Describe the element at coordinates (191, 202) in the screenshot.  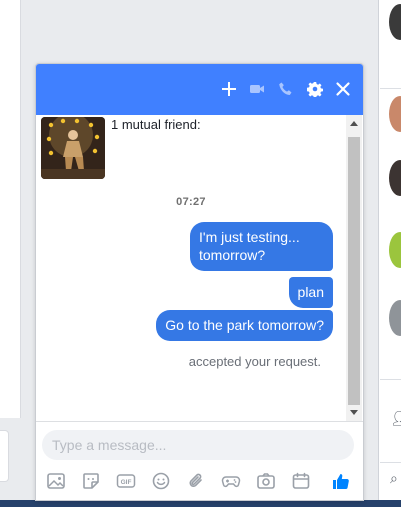
I see `message-timestamp: 07:27` at that location.